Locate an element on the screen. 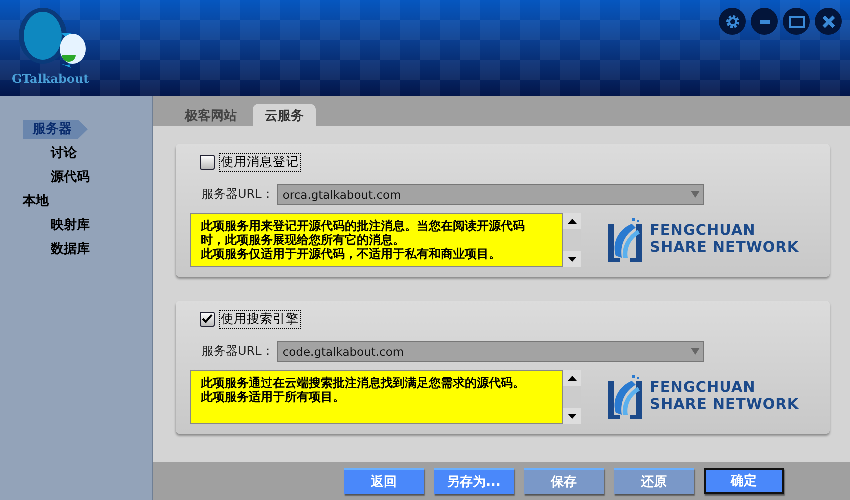 The height and width of the screenshot is (500, 850). sidebar-item: 映射库 is located at coordinates (70, 225).